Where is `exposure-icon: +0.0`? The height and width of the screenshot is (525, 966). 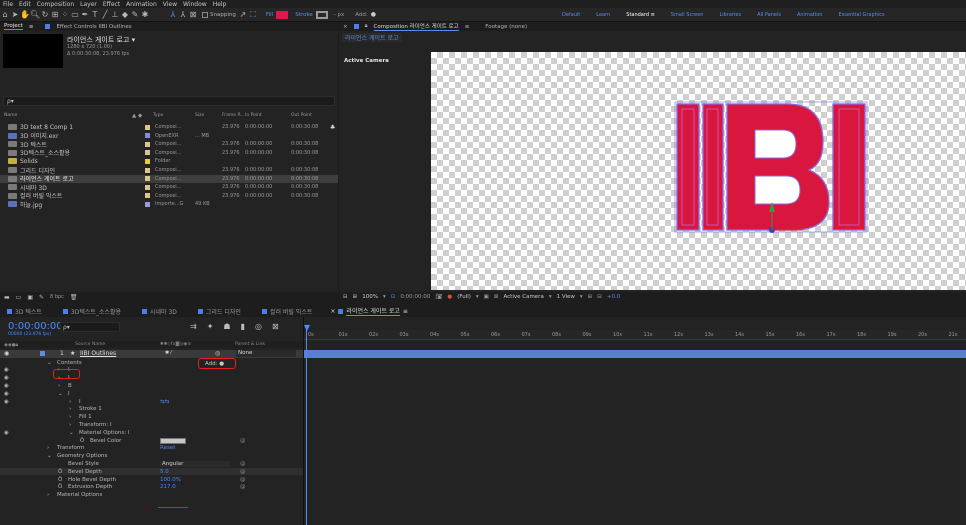
exposure-icon: +0.0 is located at coordinates (613, 297).